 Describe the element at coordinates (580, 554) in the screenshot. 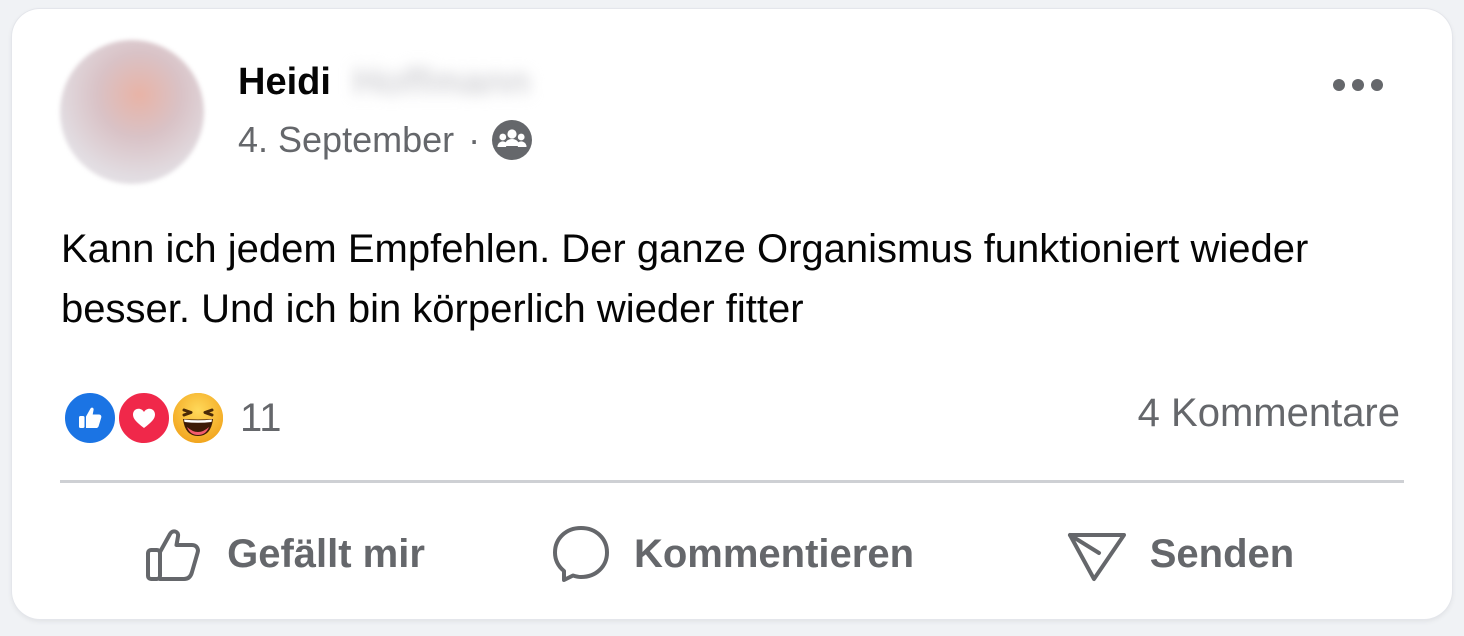

I see `comment-icon` at that location.